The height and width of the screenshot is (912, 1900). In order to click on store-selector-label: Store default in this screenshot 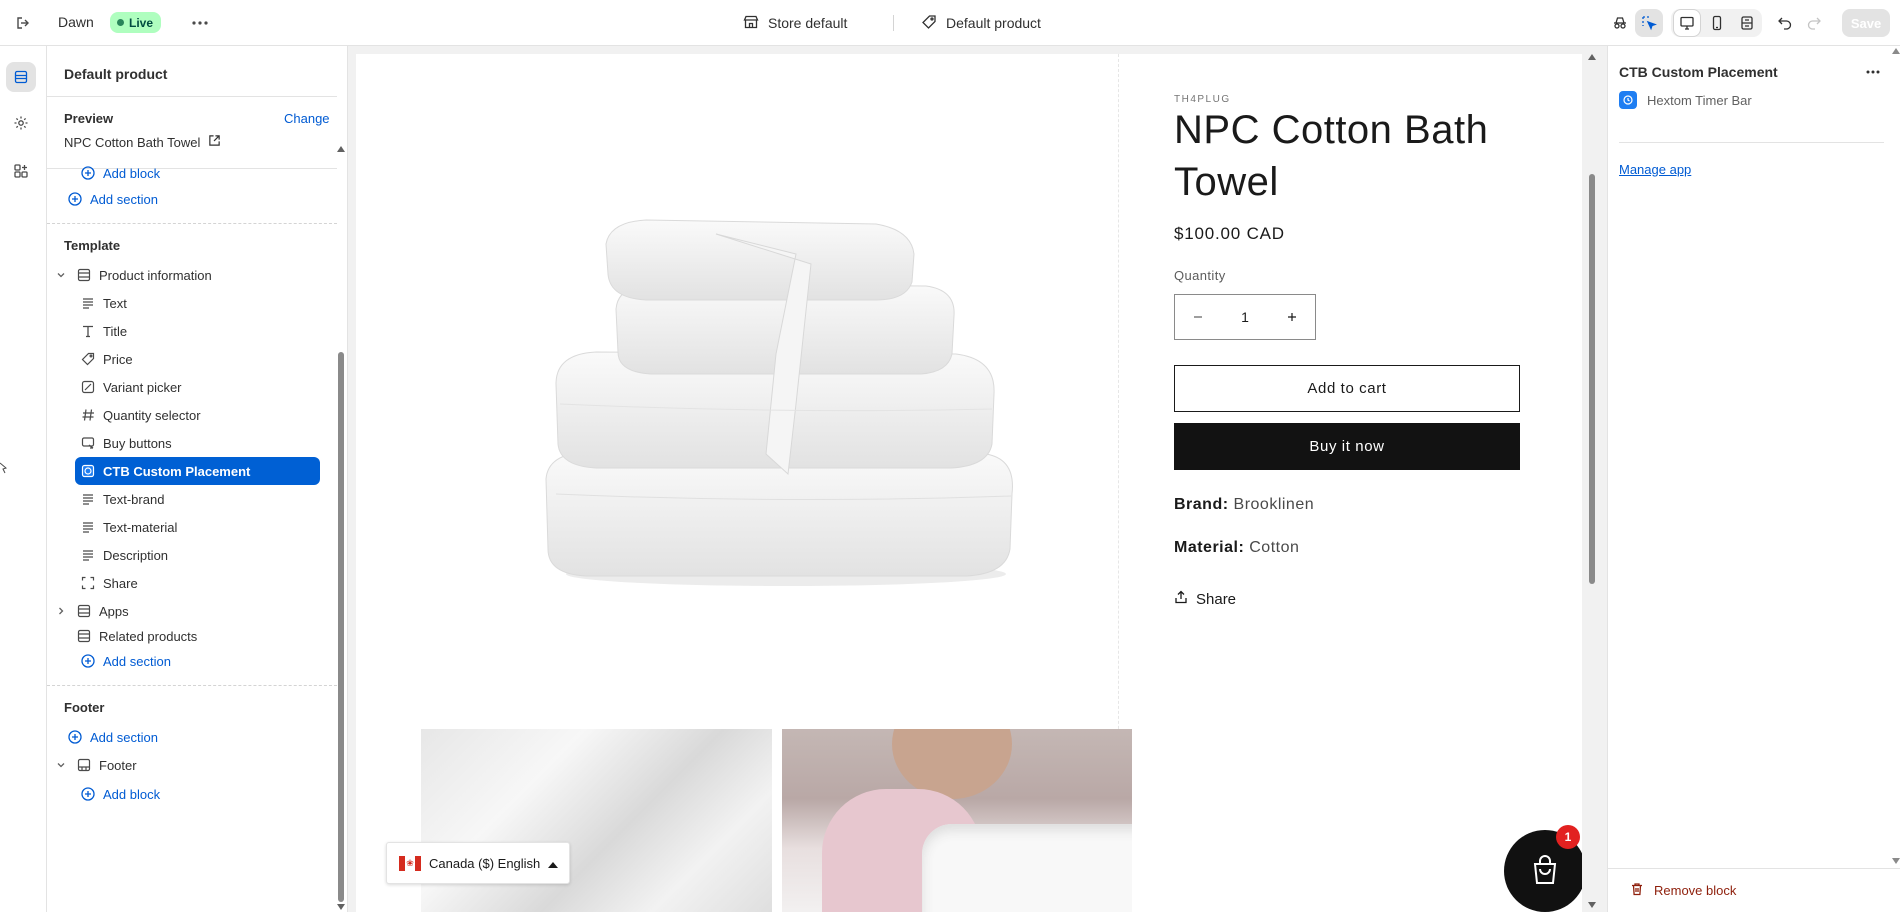, I will do `click(808, 23)`.